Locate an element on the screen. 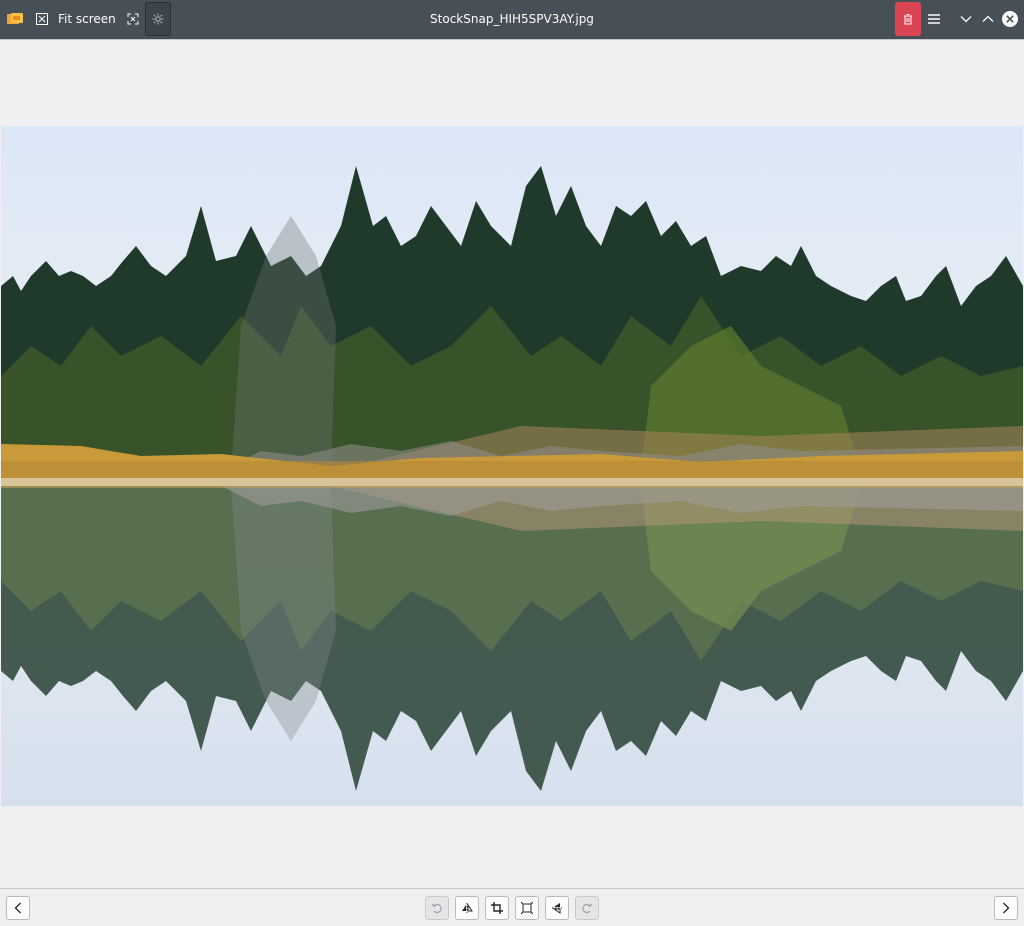  fit-screen-icon is located at coordinates (42, 19).